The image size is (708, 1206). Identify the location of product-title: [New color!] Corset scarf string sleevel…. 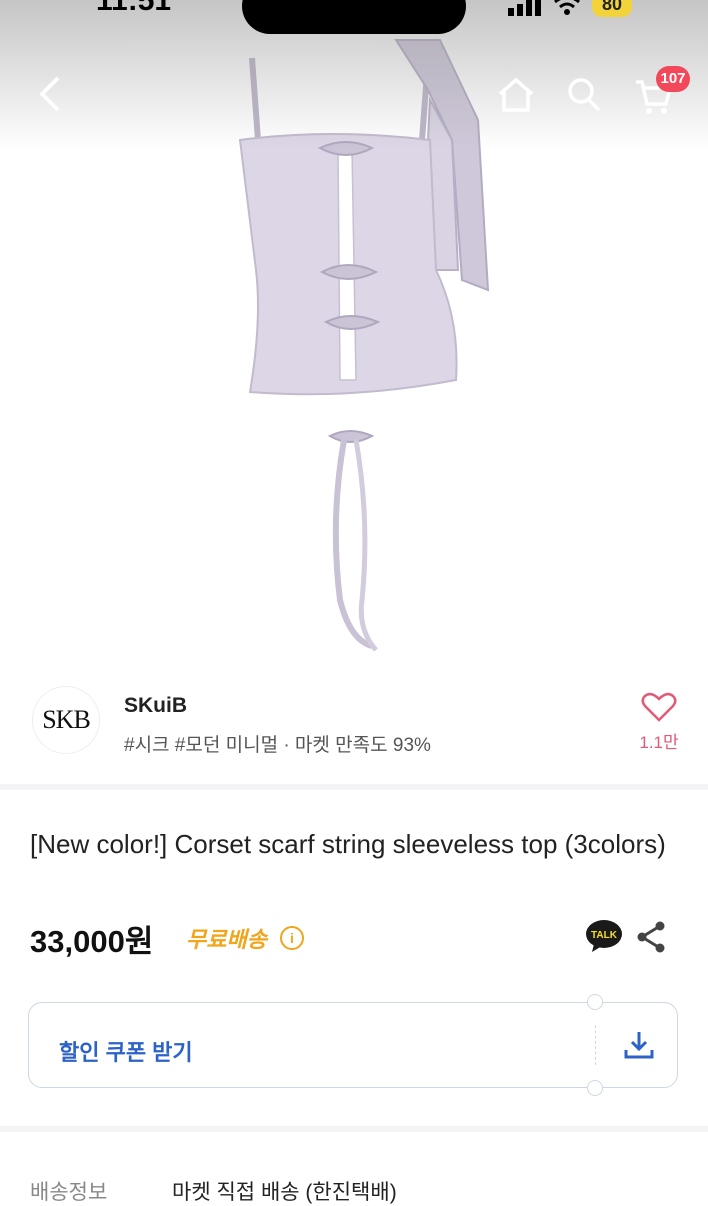
(348, 844).